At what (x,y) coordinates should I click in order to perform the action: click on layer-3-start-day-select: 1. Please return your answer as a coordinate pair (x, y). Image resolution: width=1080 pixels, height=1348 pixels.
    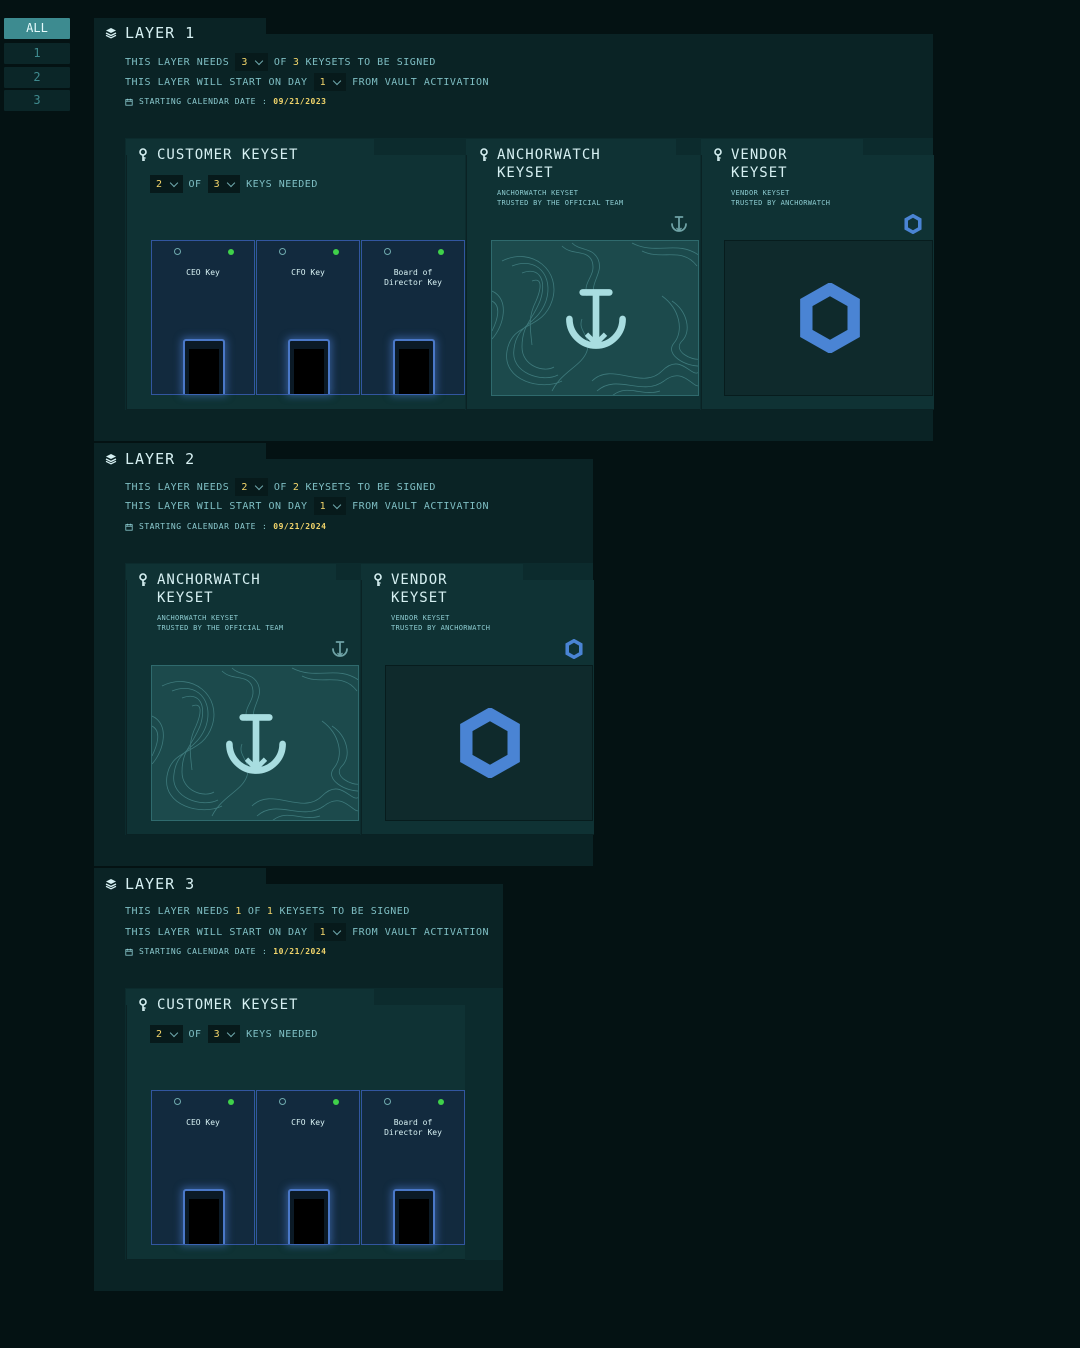
    Looking at the image, I should click on (330, 932).